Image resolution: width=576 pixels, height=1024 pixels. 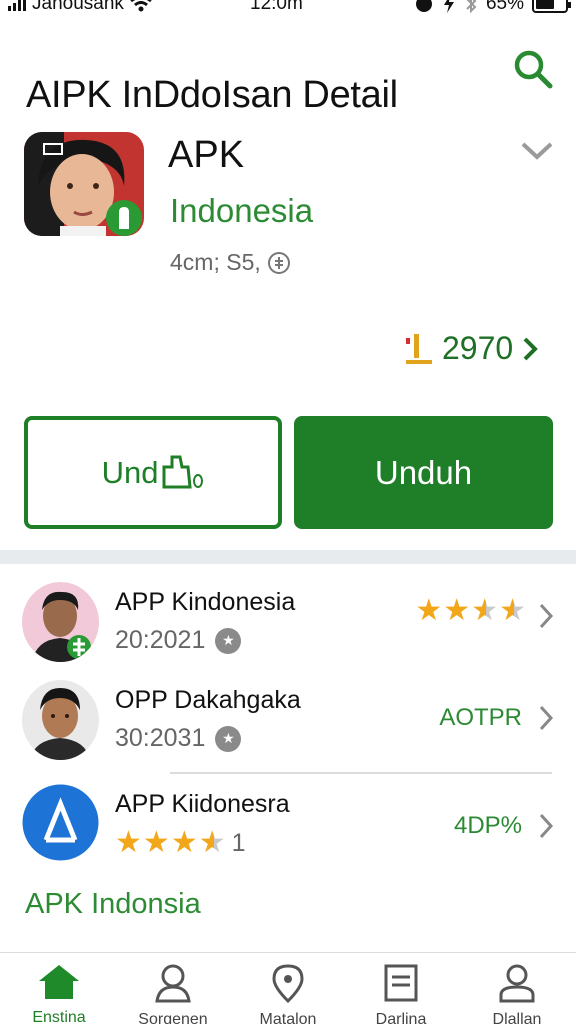 I want to click on home-icon, so click(x=59, y=982).